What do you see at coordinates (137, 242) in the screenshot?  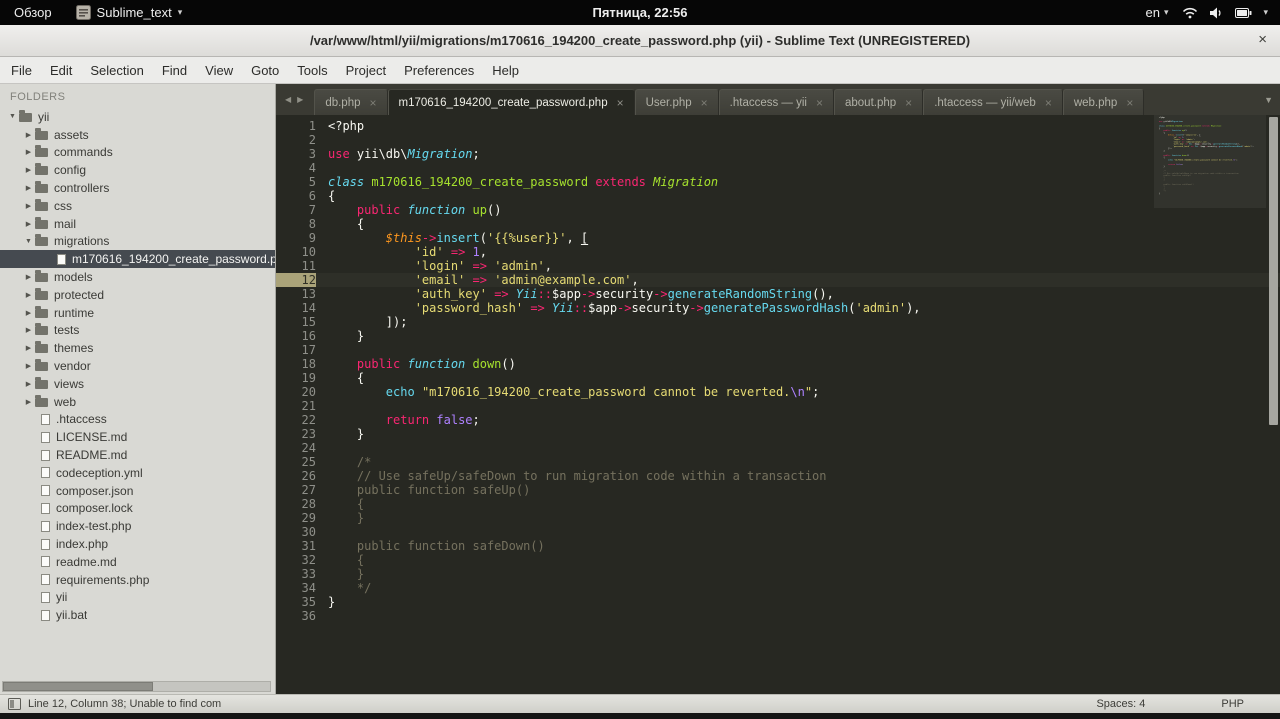 I see `sidebar-folder-migrations: ▼ migrations` at bounding box center [137, 242].